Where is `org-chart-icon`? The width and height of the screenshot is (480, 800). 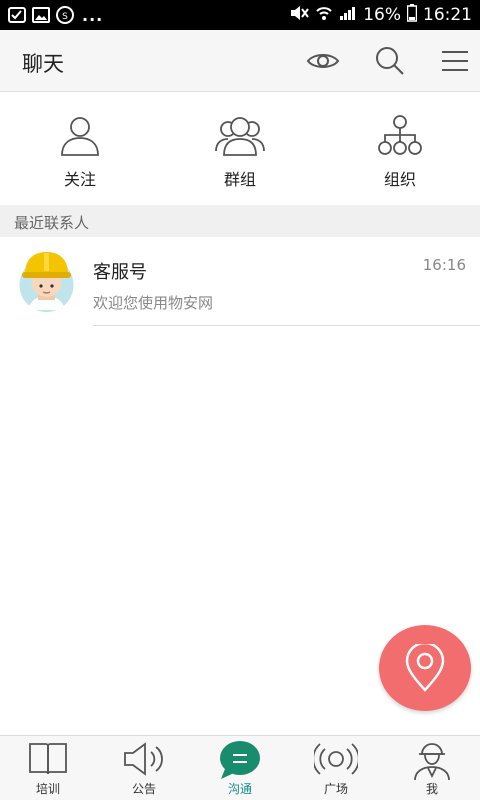
org-chart-icon is located at coordinates (400, 135).